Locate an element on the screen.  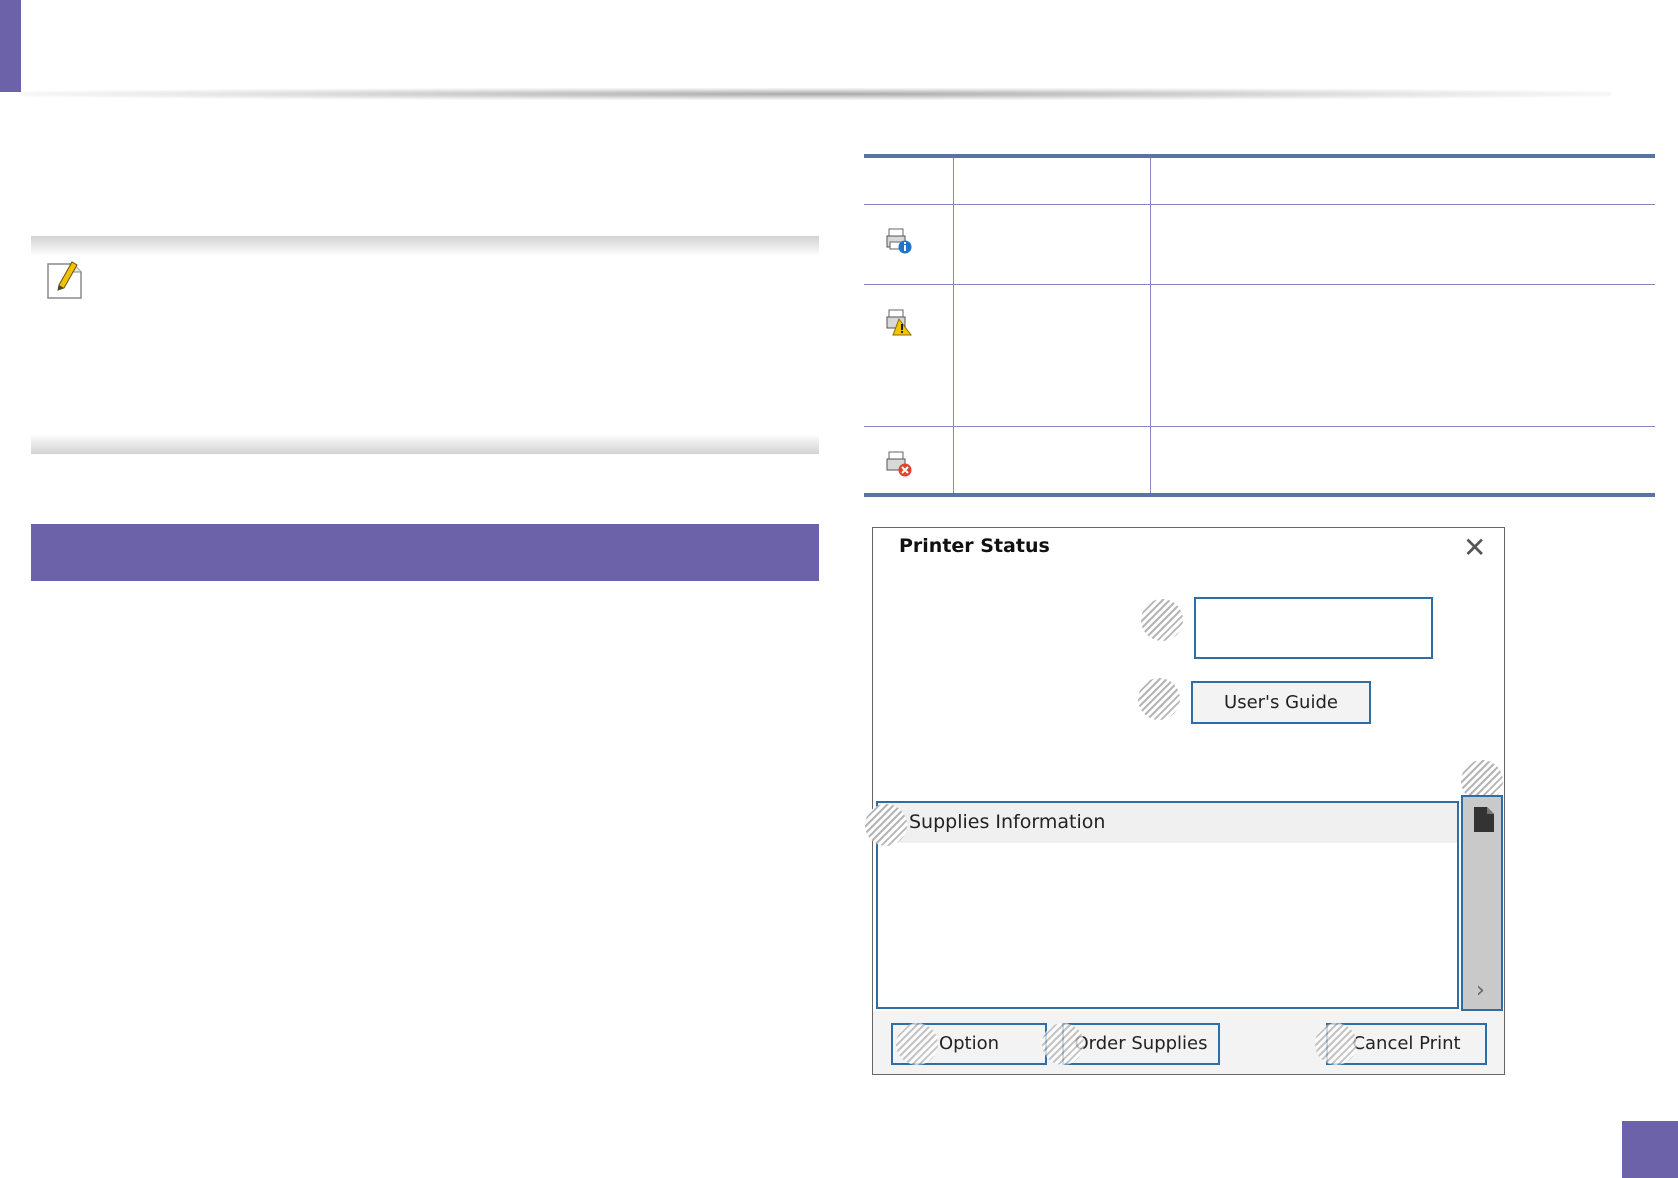
table-header-rule is located at coordinates (1259, 204).